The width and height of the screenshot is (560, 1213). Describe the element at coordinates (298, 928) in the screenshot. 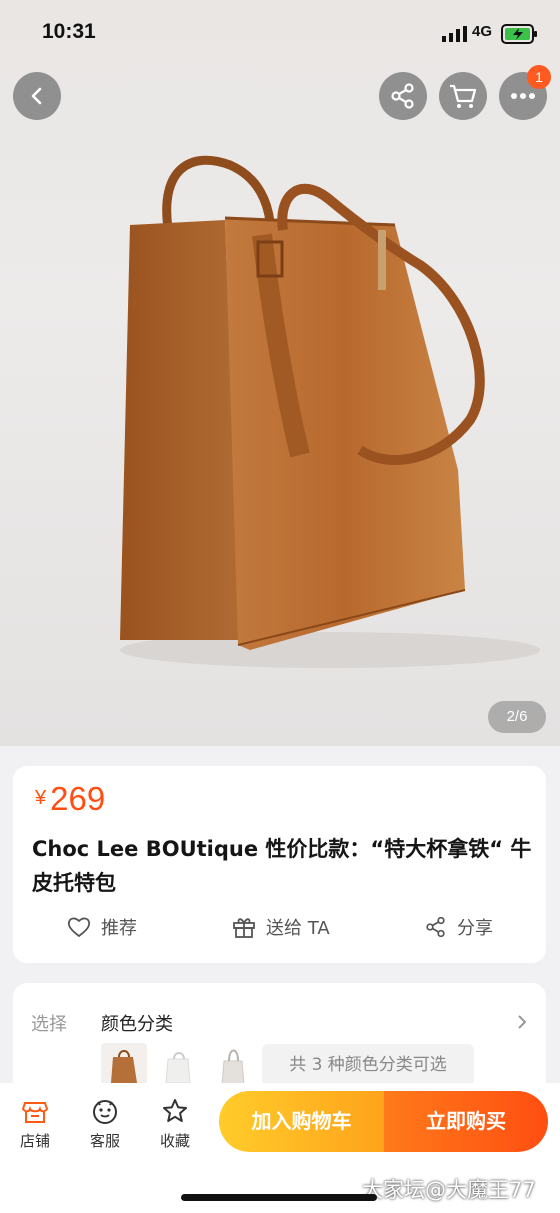

I see `gift-label: 送给 TA` at that location.